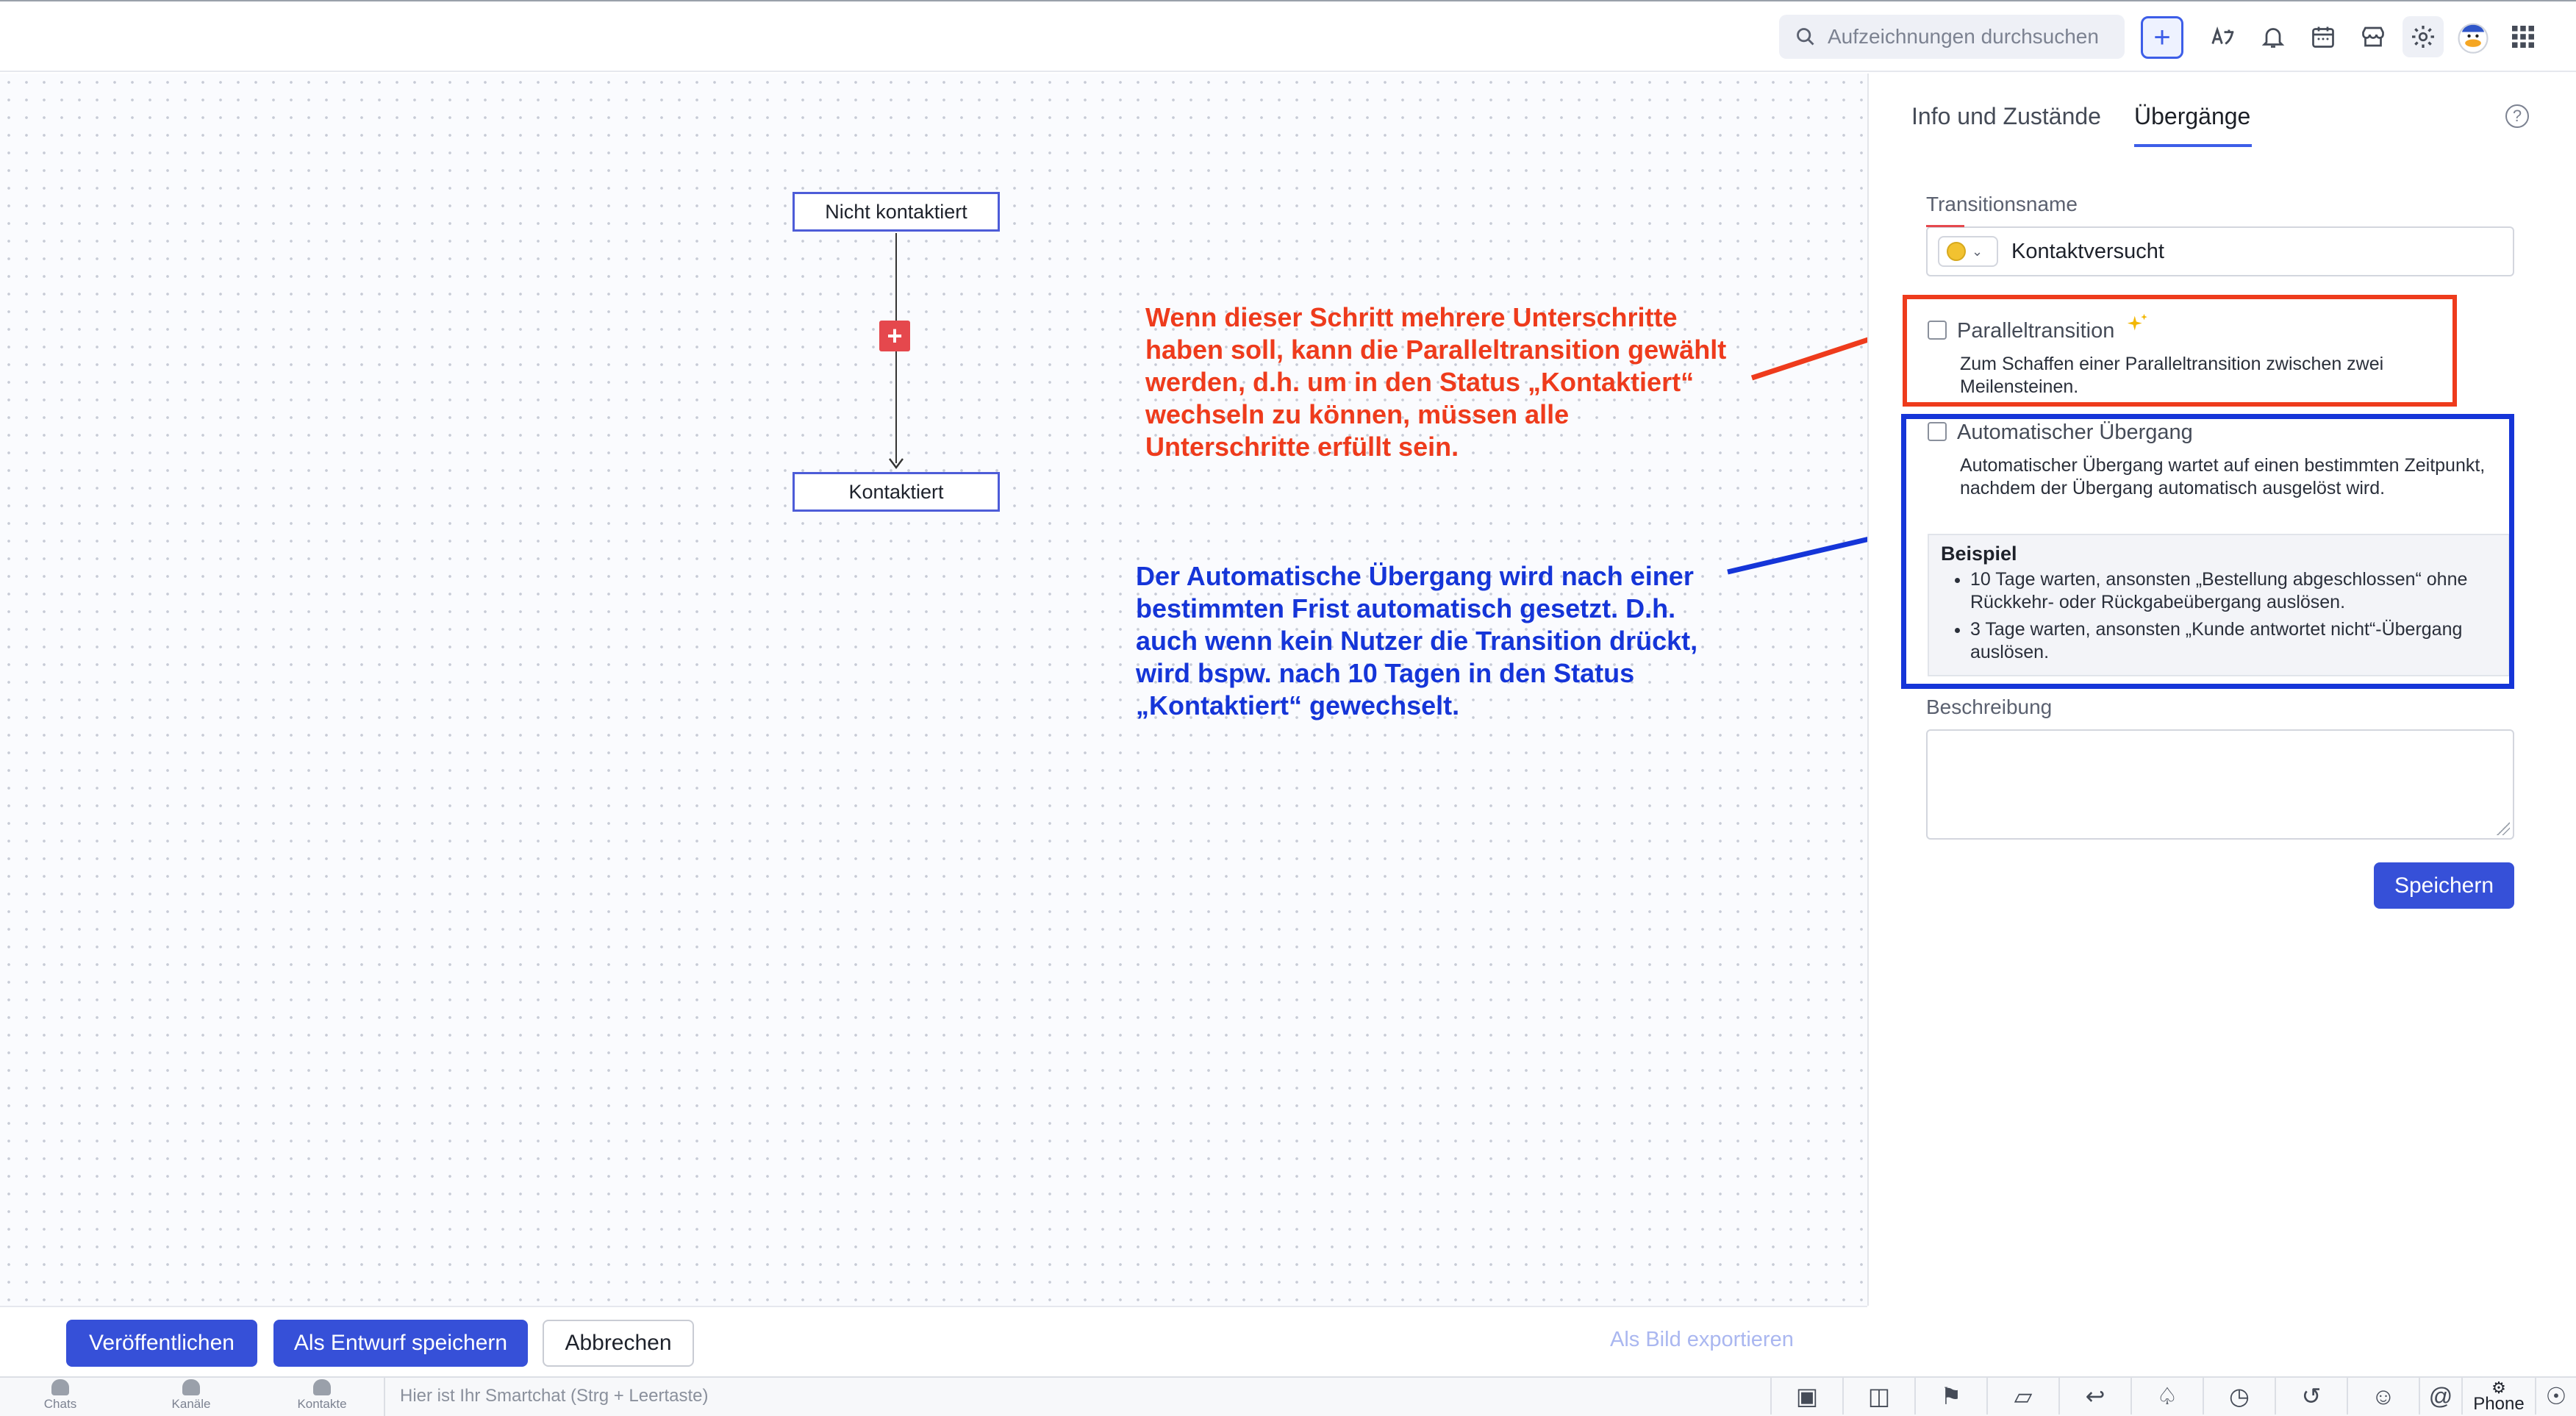  Describe the element at coordinates (2423, 36) in the screenshot. I see `gear-icon` at that location.